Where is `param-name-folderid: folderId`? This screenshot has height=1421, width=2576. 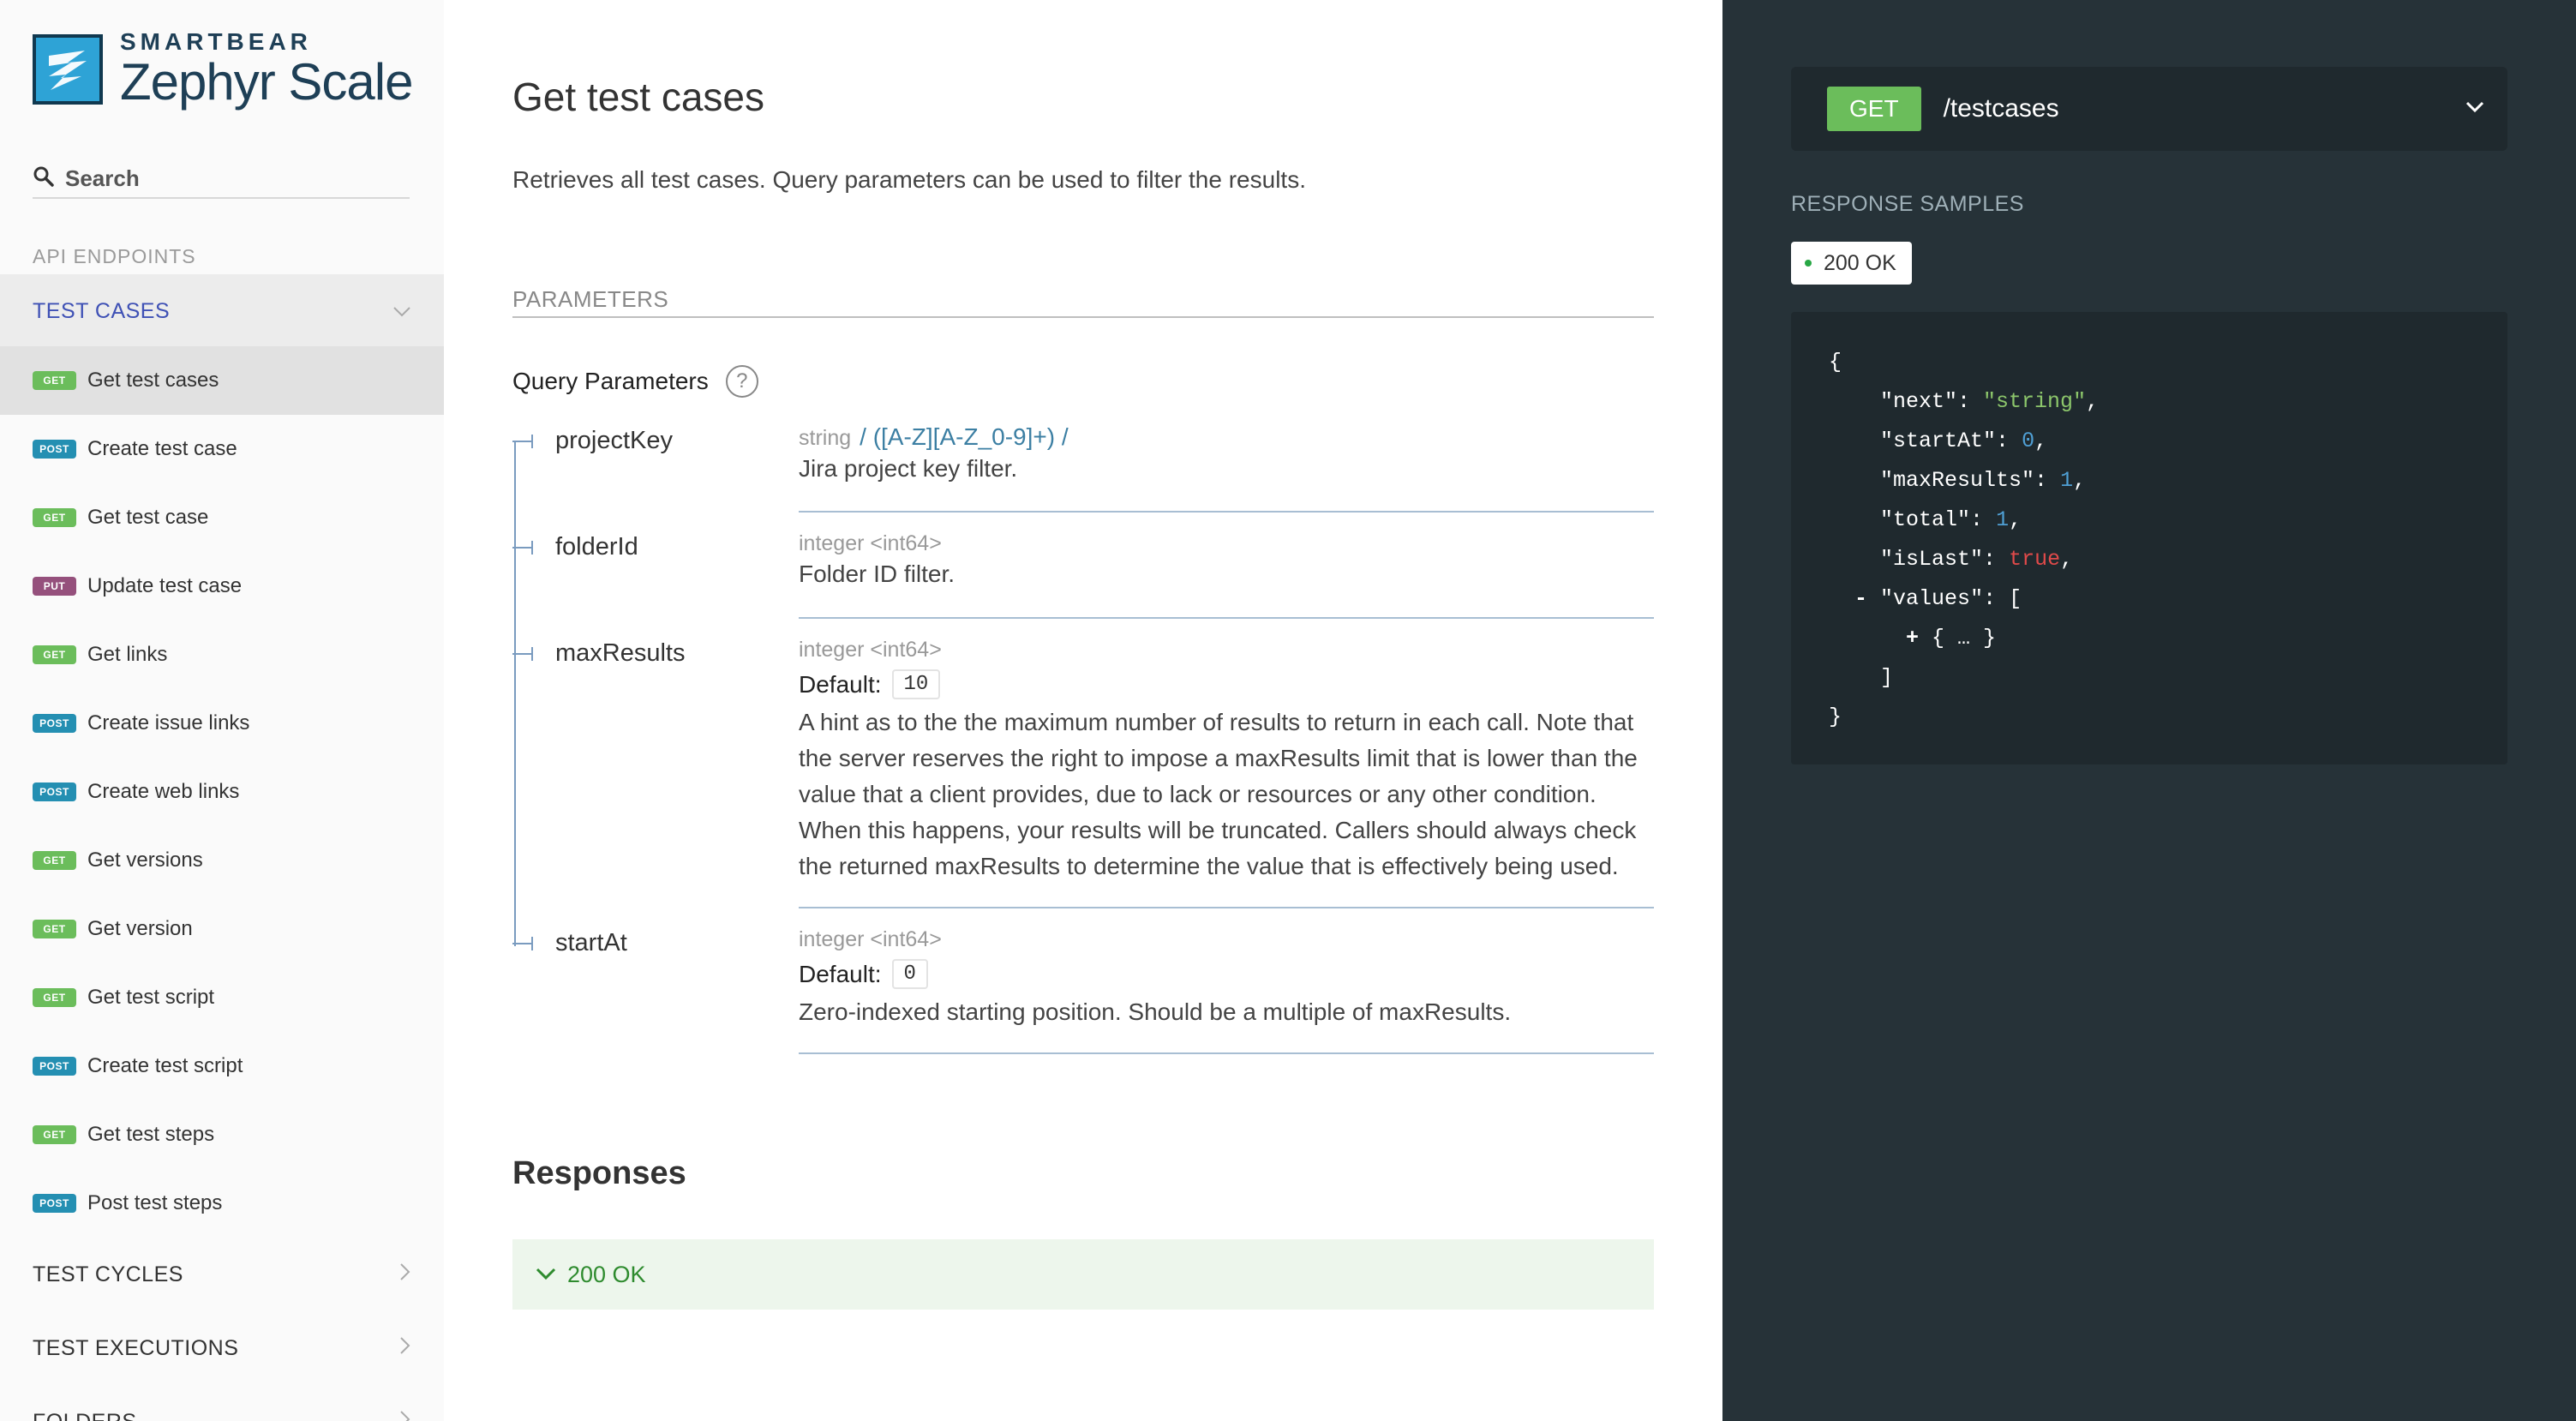 param-name-folderid: folderId is located at coordinates (575, 547).